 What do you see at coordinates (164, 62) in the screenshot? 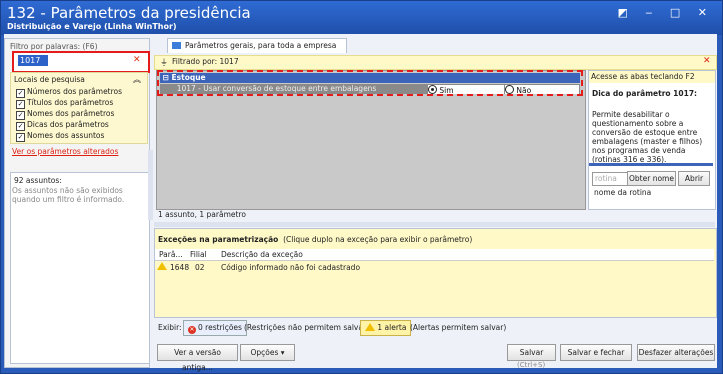
I see `funnel-icon: ⏚` at bounding box center [164, 62].